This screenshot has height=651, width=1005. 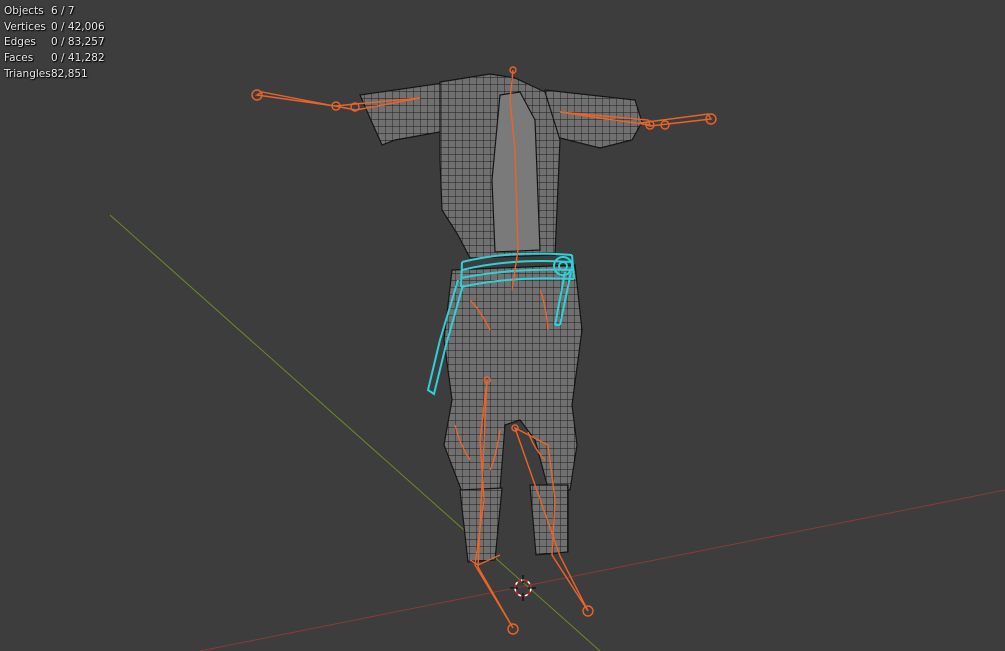 I want to click on stat-row-objects: Objects 6 / 7, so click(x=54, y=12).